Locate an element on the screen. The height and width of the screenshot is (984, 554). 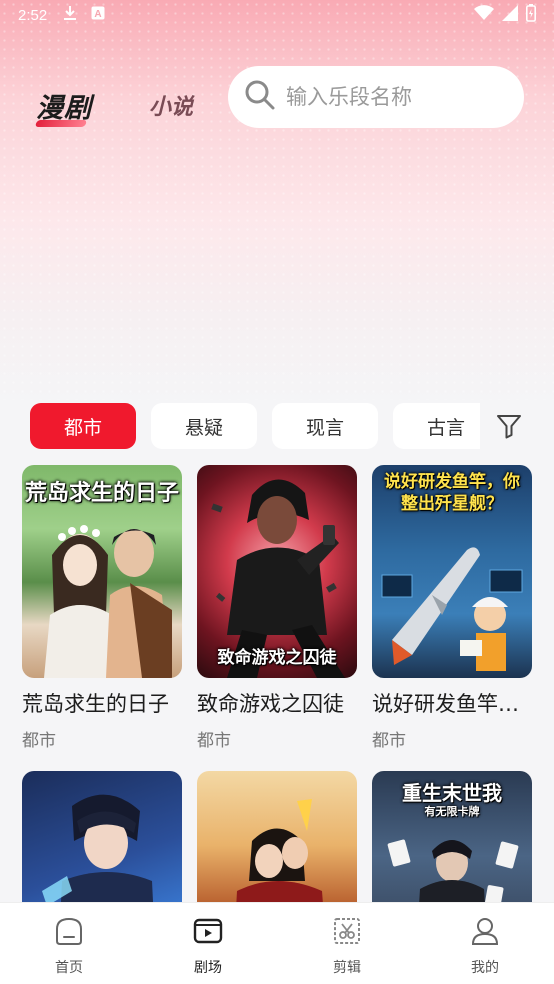
top-navigation: 漫剧 小说 is located at coordinates (277, 97).